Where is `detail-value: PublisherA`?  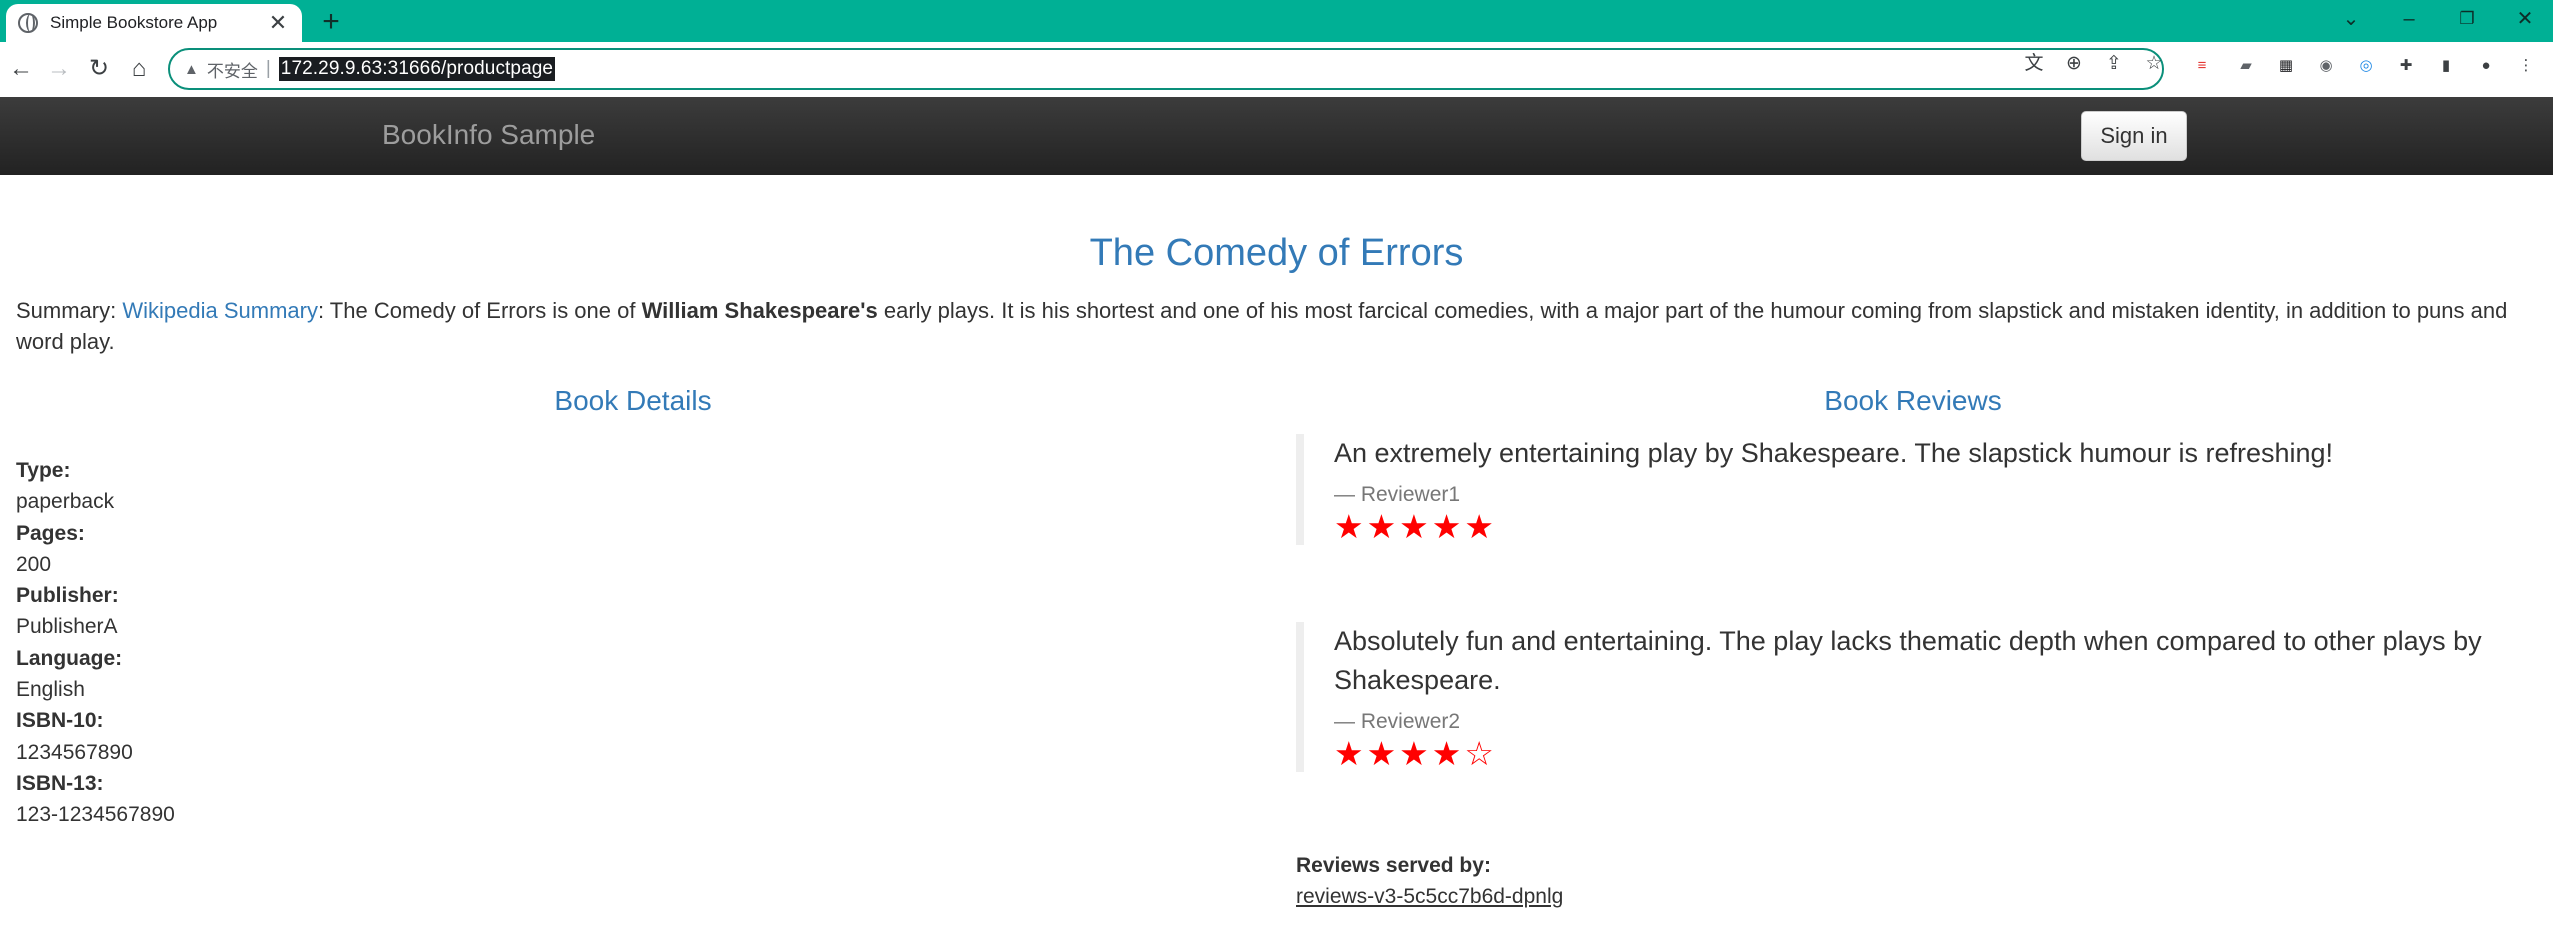
detail-value: PublisherA is located at coordinates (67, 627).